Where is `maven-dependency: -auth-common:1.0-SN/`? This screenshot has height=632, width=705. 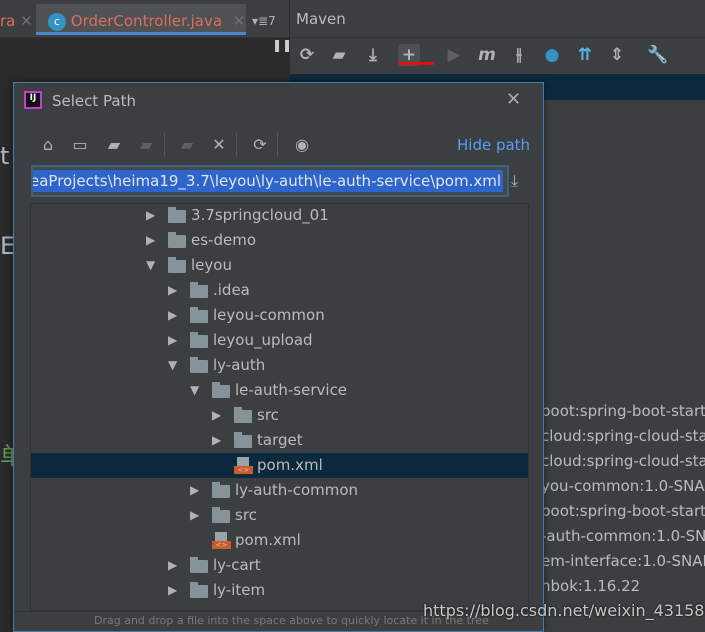
maven-dependency: -auth-common:1.0-SN/ is located at coordinates (623, 536).